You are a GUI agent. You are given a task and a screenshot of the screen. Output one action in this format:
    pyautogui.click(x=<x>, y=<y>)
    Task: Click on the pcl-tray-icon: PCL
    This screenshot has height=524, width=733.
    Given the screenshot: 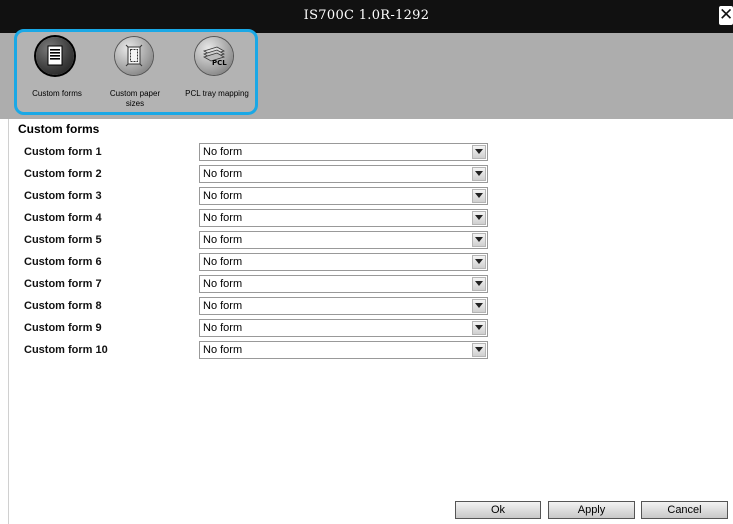 What is the action you would take?
    pyautogui.click(x=214, y=56)
    